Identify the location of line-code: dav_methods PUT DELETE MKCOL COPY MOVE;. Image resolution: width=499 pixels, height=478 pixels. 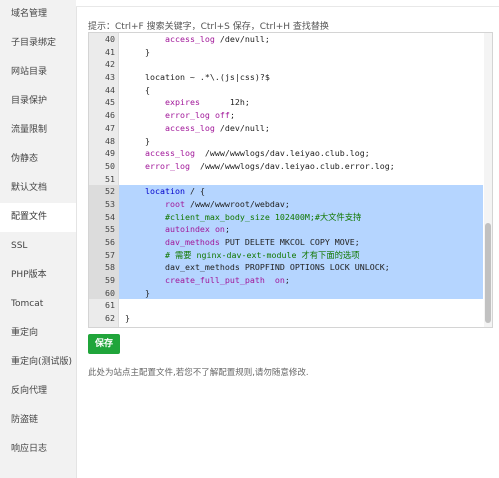
(301, 242).